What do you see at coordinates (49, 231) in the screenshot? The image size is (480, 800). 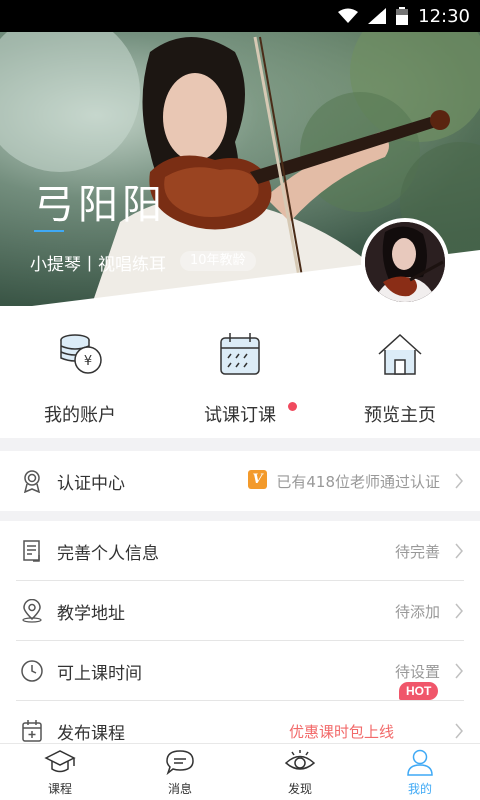 I see `name-underline` at bounding box center [49, 231].